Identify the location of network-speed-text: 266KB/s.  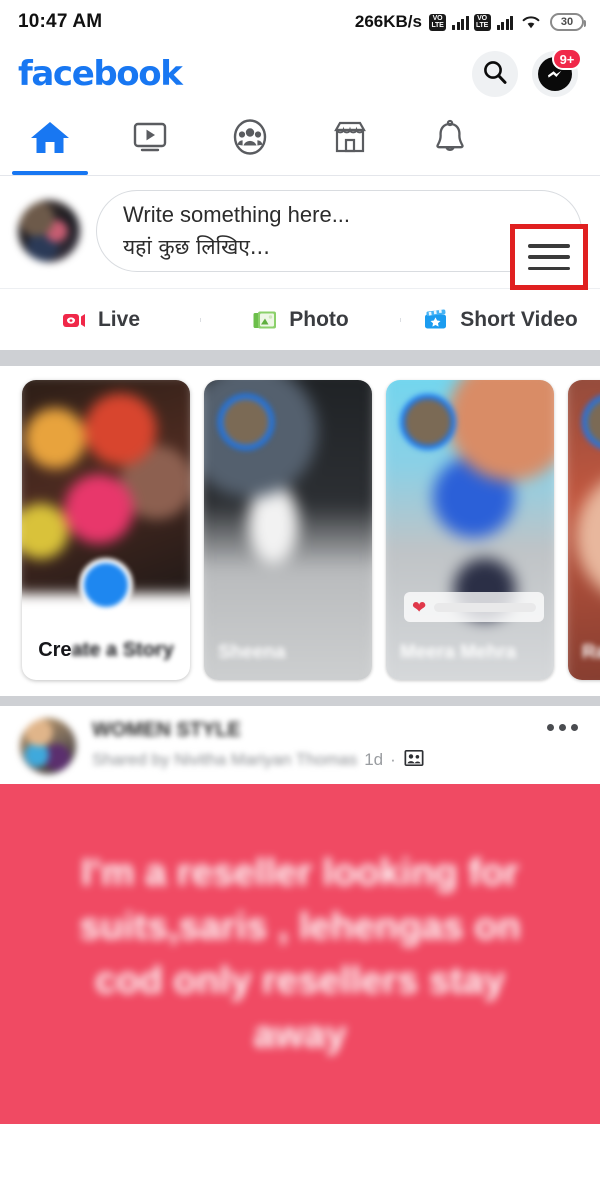
(388, 21).